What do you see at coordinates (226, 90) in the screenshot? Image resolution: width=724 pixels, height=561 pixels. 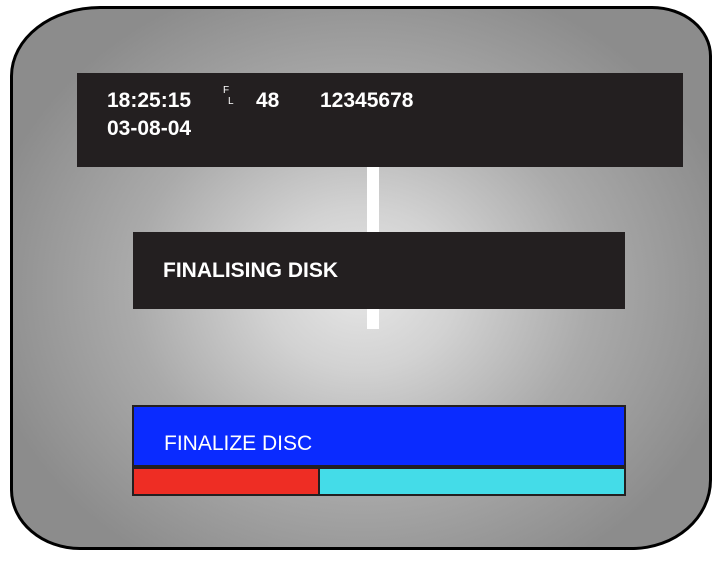 I see `f-indicator: F` at bounding box center [226, 90].